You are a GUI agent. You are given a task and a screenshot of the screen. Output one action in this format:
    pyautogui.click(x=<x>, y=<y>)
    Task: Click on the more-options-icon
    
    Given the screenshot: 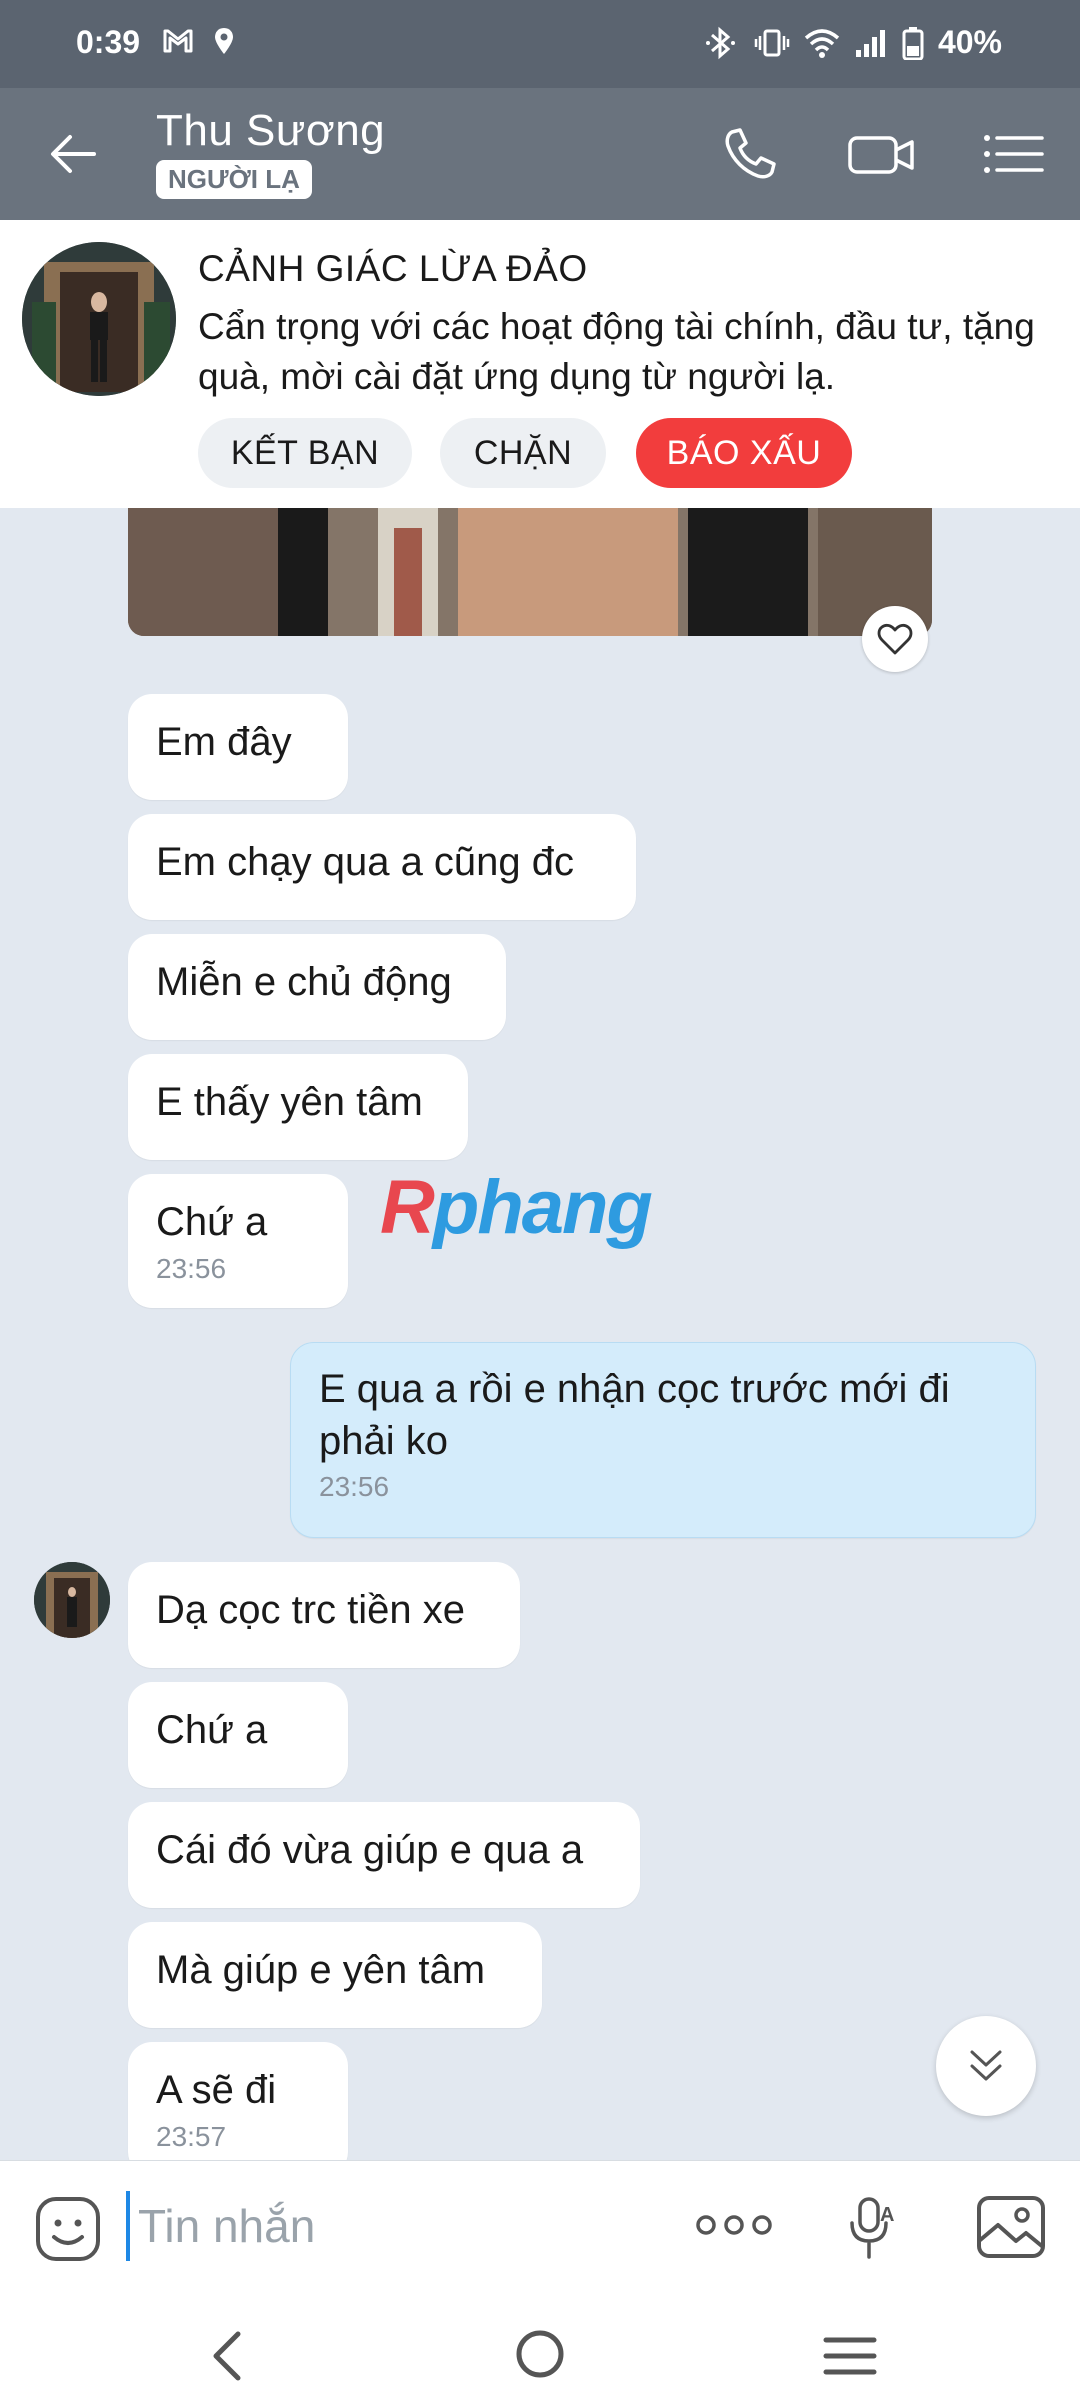 What is the action you would take?
    pyautogui.click(x=734, y=2225)
    